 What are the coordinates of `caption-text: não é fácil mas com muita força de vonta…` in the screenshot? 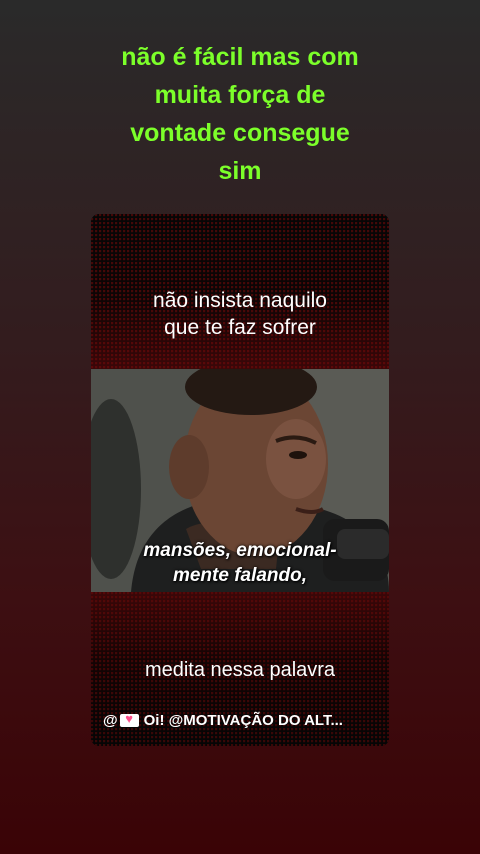 It's located at (240, 114).